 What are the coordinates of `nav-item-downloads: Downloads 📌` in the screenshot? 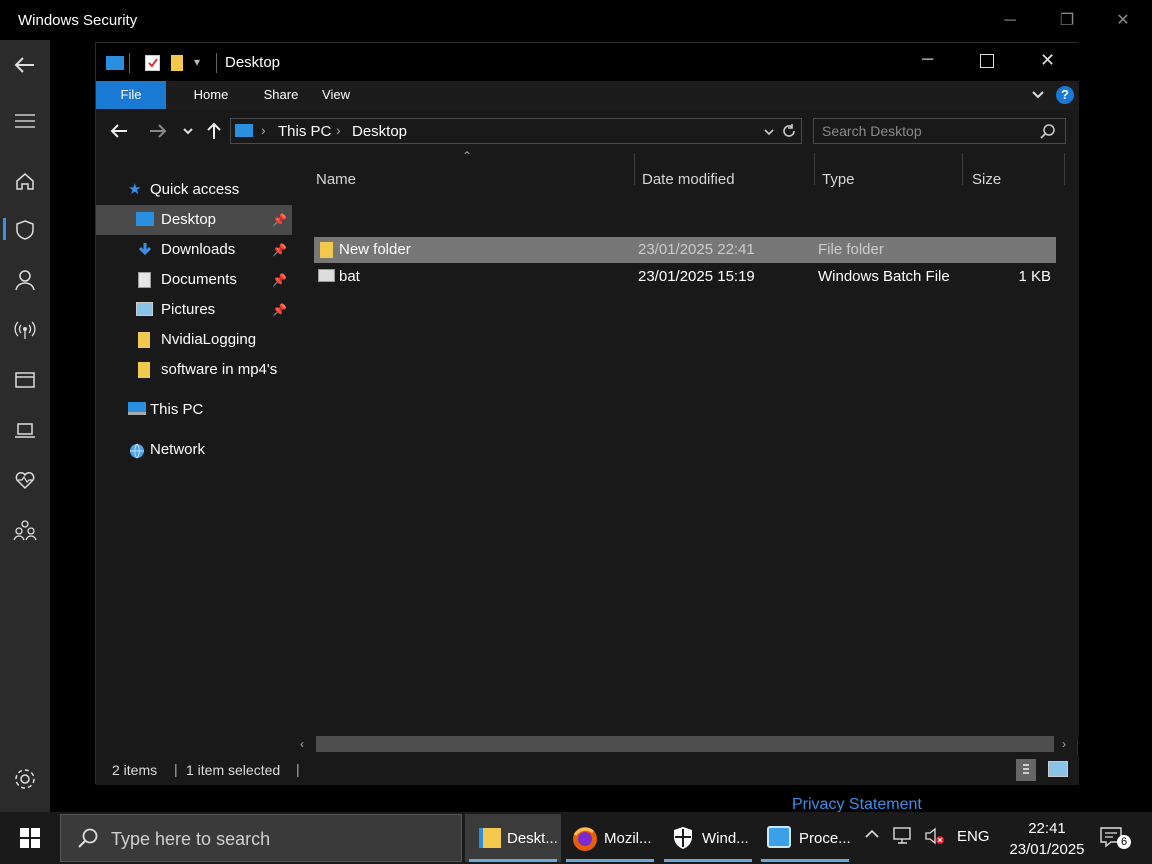 It's located at (194, 250).